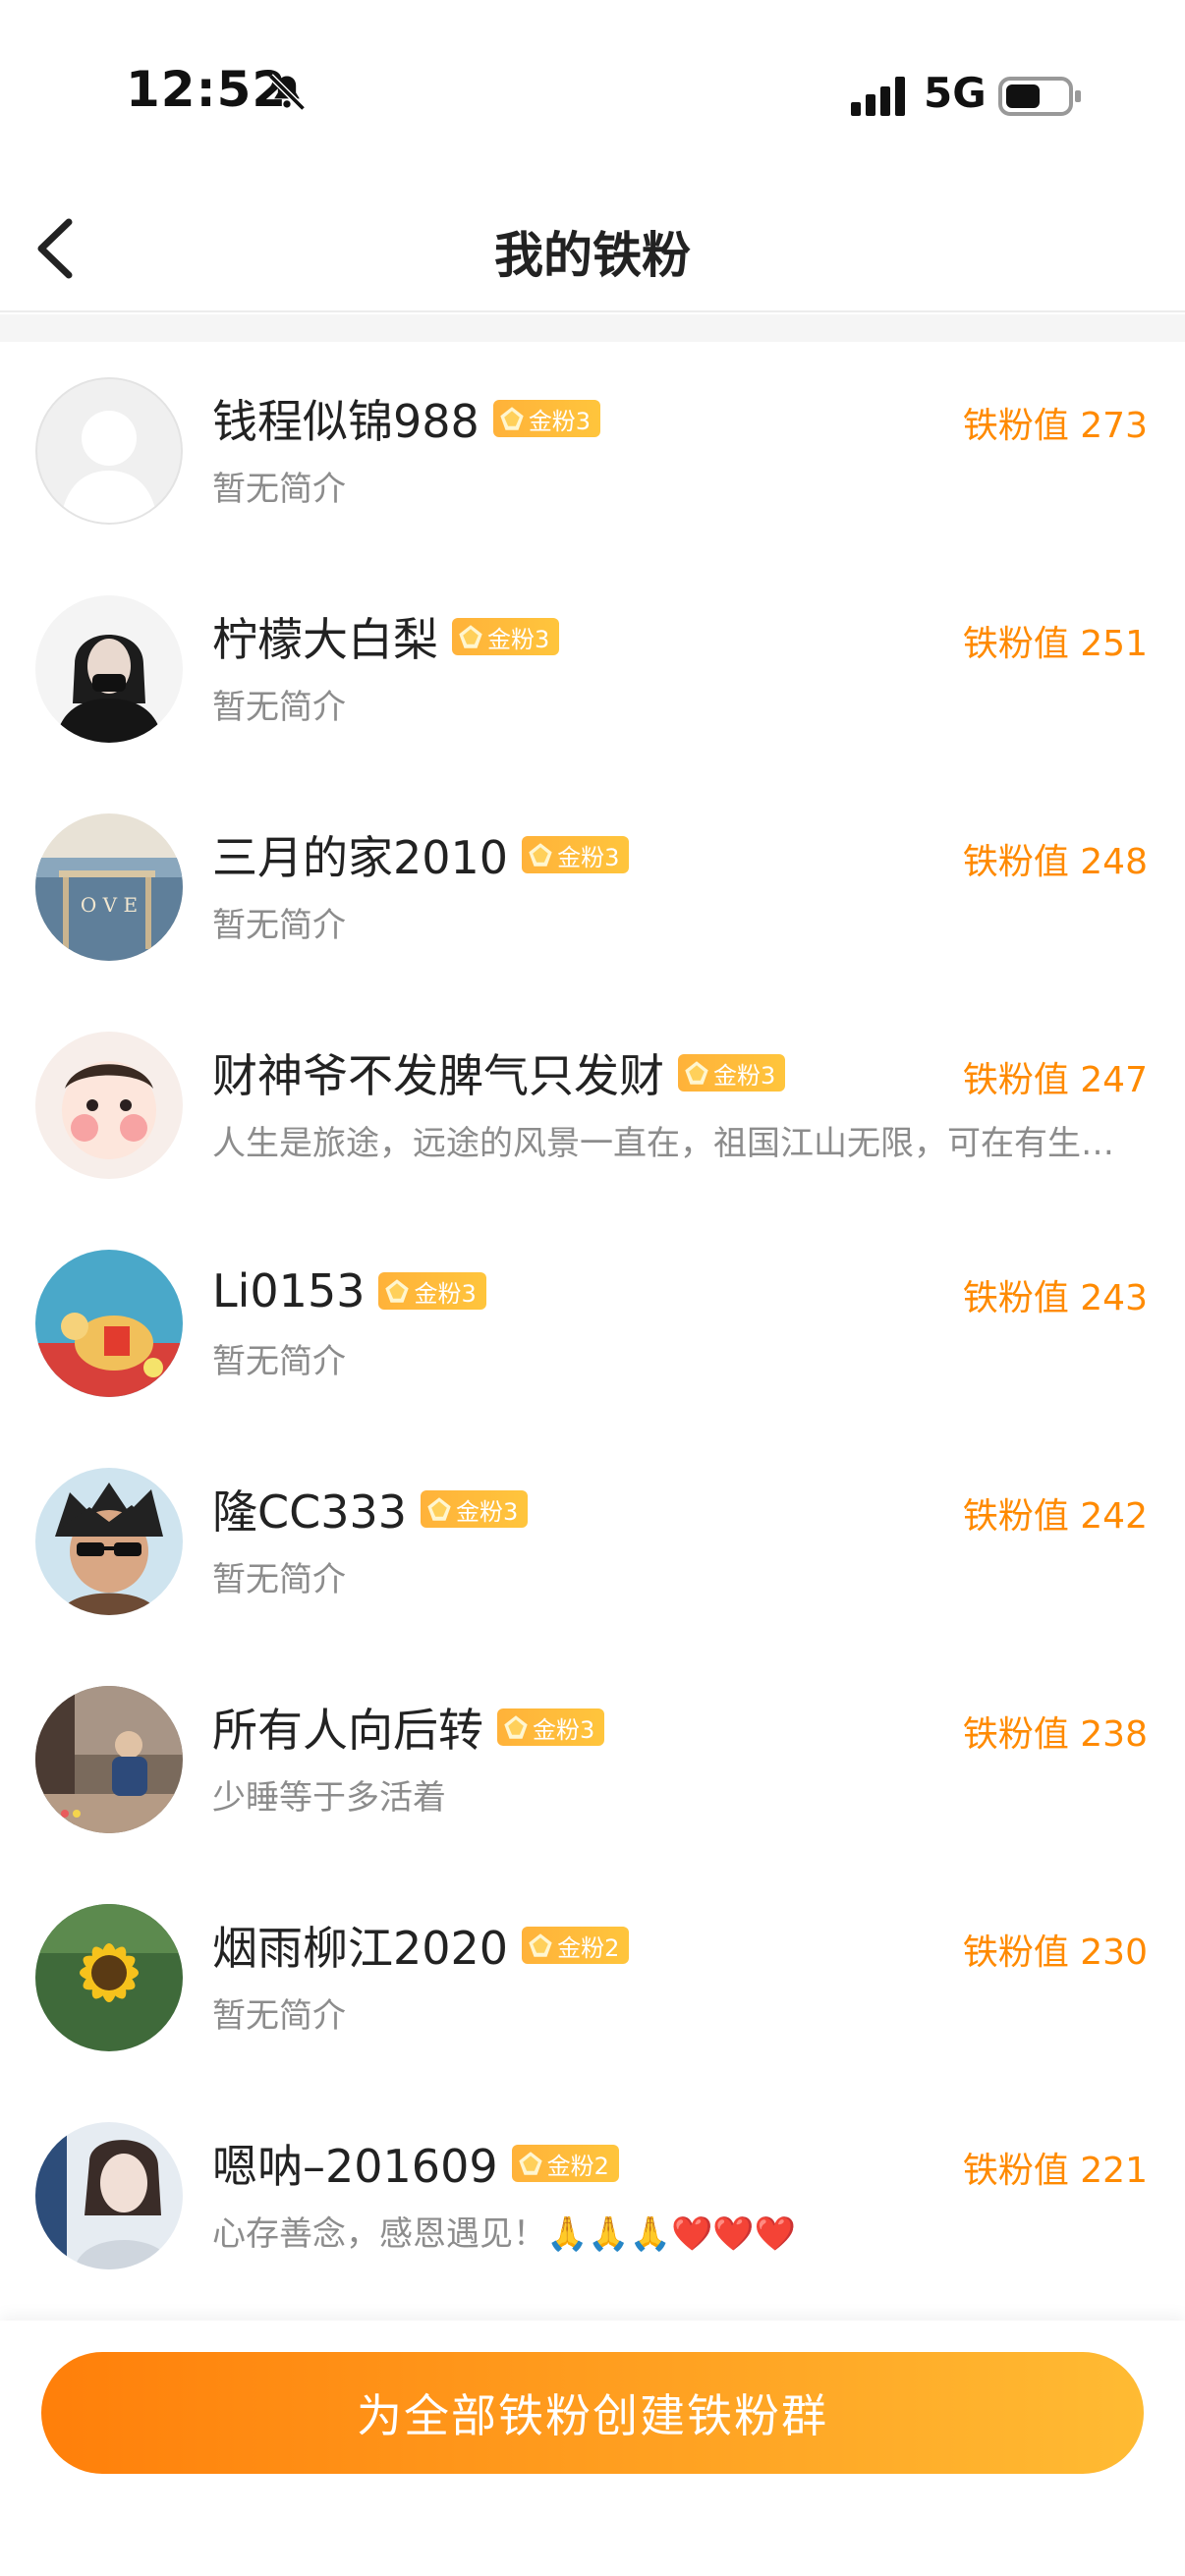  I want to click on bottom-bar: 为全部铁粉创建铁粉群, so click(592, 2448).